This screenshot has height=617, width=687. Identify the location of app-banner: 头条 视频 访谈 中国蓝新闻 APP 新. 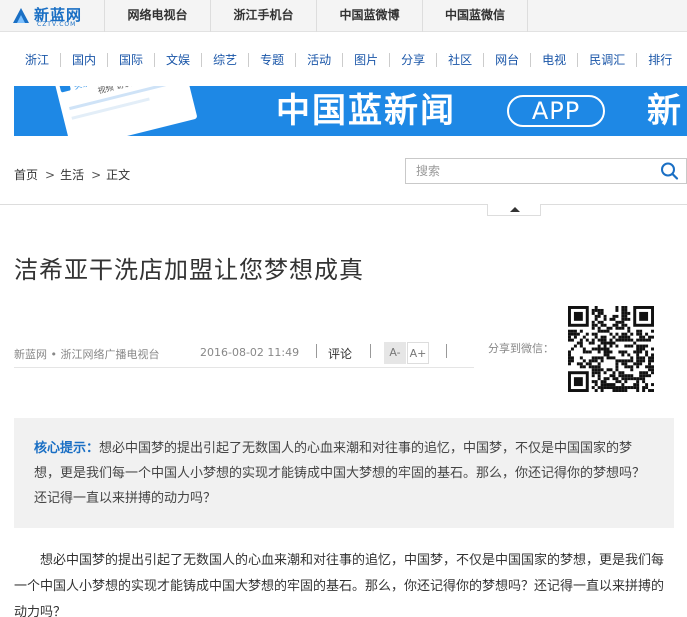
(350, 111).